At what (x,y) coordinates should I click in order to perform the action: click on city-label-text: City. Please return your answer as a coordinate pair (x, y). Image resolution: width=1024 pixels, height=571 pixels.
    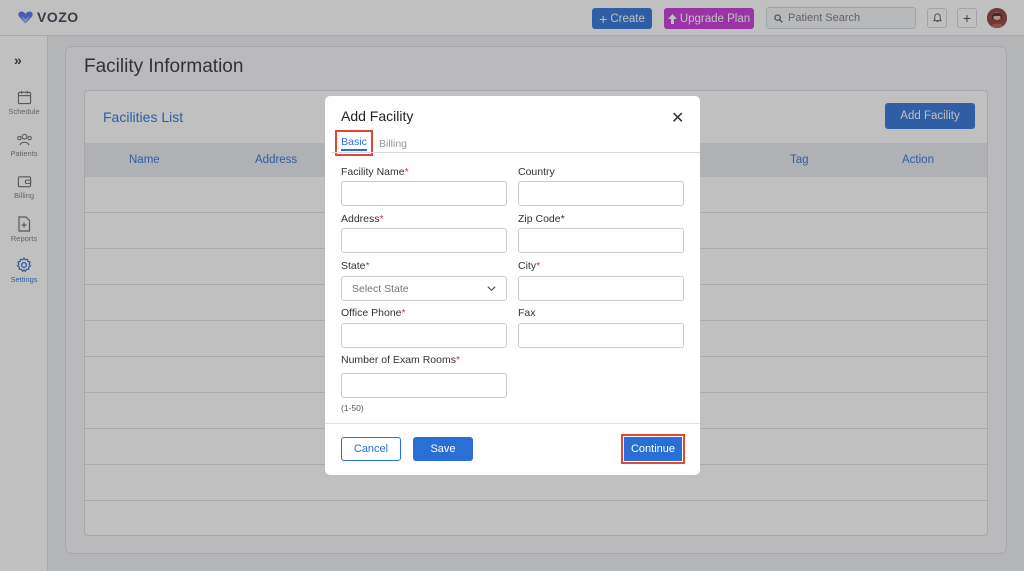
    Looking at the image, I should click on (527, 266).